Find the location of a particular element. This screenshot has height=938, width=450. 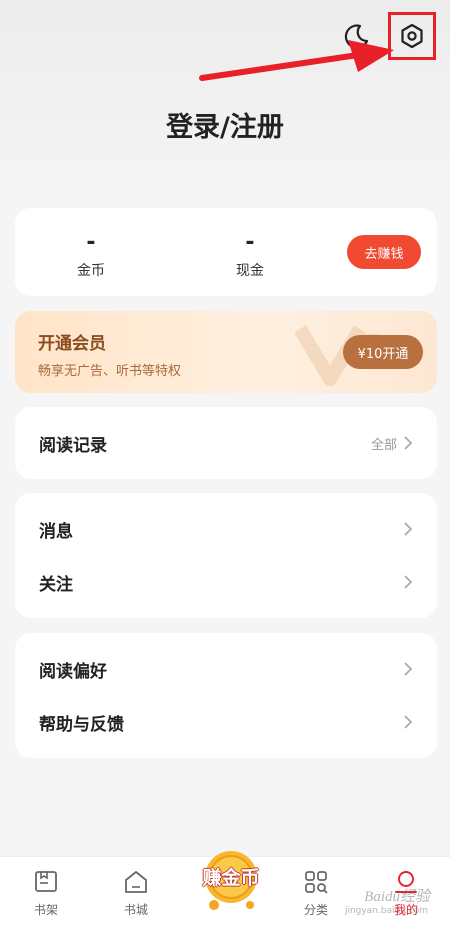

help-feedback-row: 帮助与反馈 is located at coordinates (226, 722).